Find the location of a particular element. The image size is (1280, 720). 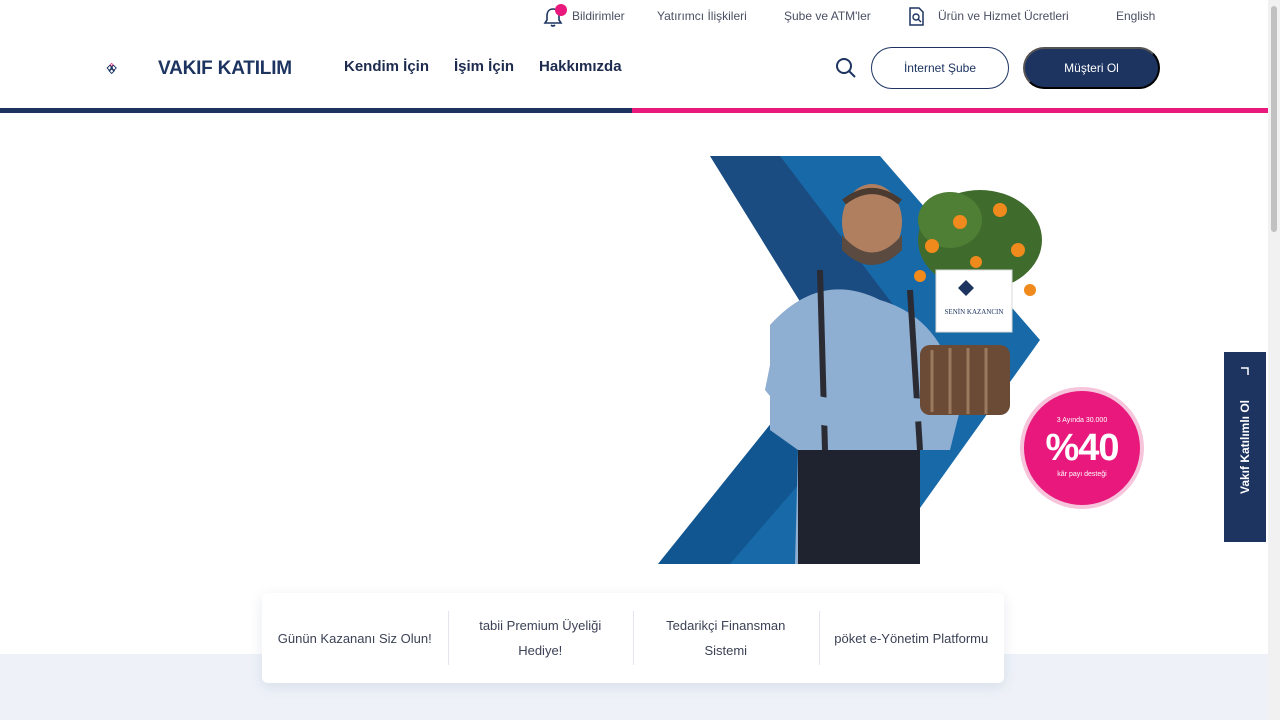

logo-icon is located at coordinates (131, 68).